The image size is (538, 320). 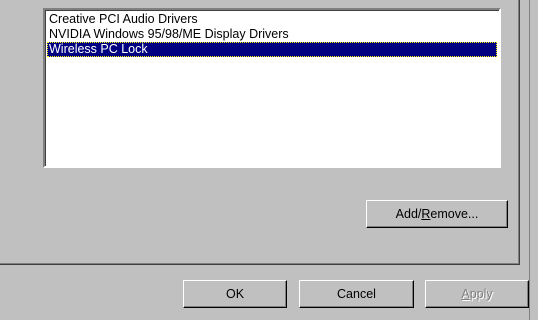 I want to click on cancel-label: Cancel, so click(x=356, y=294).